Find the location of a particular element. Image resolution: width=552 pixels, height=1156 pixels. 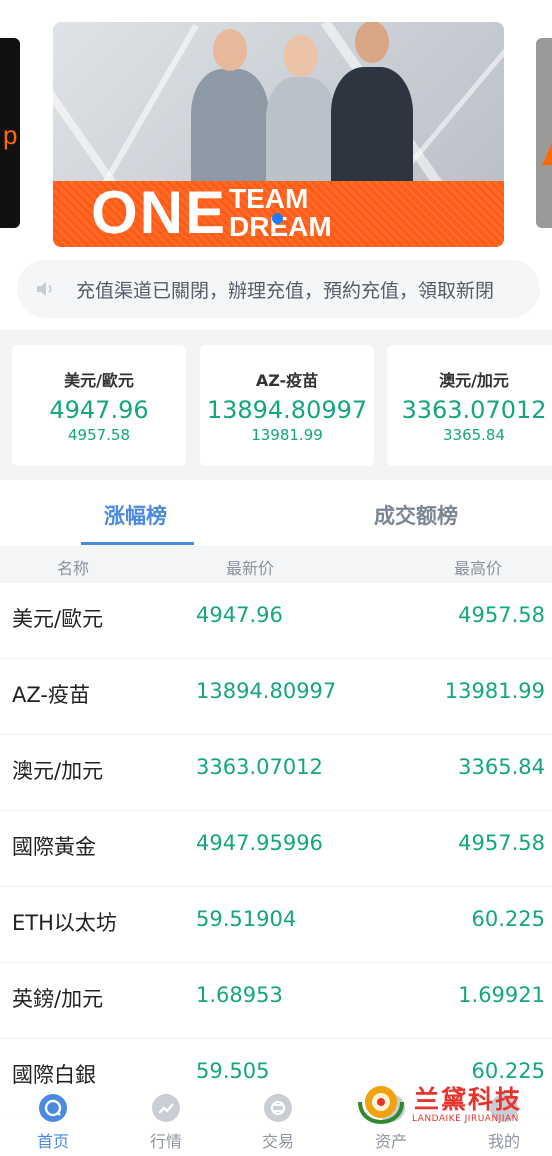

row-latest: 3363.07012 is located at coordinates (259, 767).